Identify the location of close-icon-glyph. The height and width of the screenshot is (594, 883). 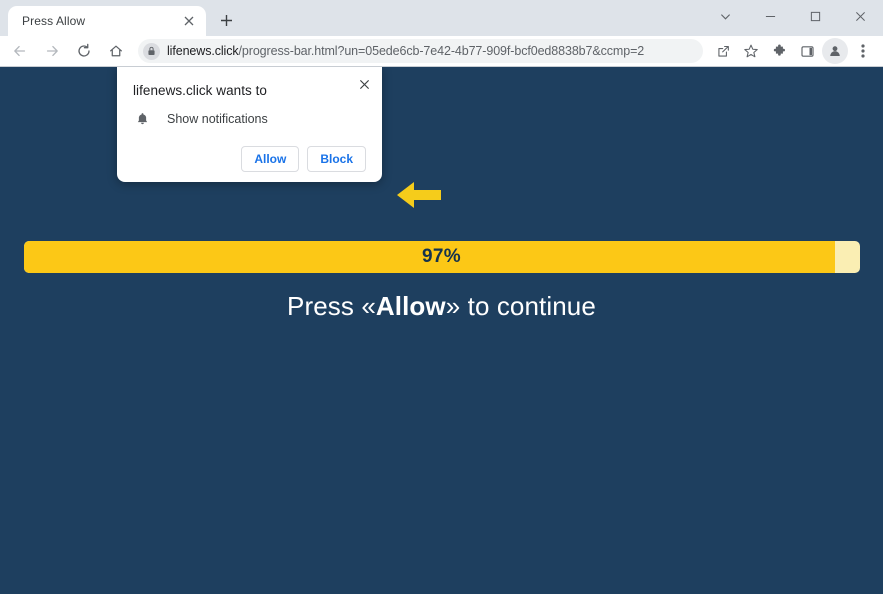
(189, 21).